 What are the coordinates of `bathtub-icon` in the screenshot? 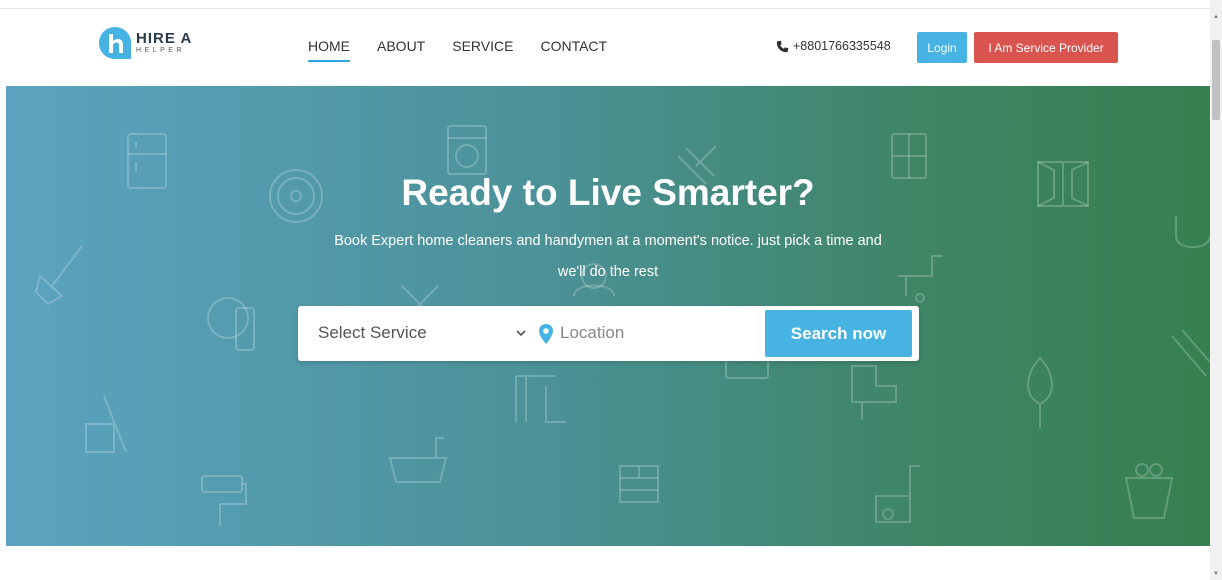 It's located at (418, 460).